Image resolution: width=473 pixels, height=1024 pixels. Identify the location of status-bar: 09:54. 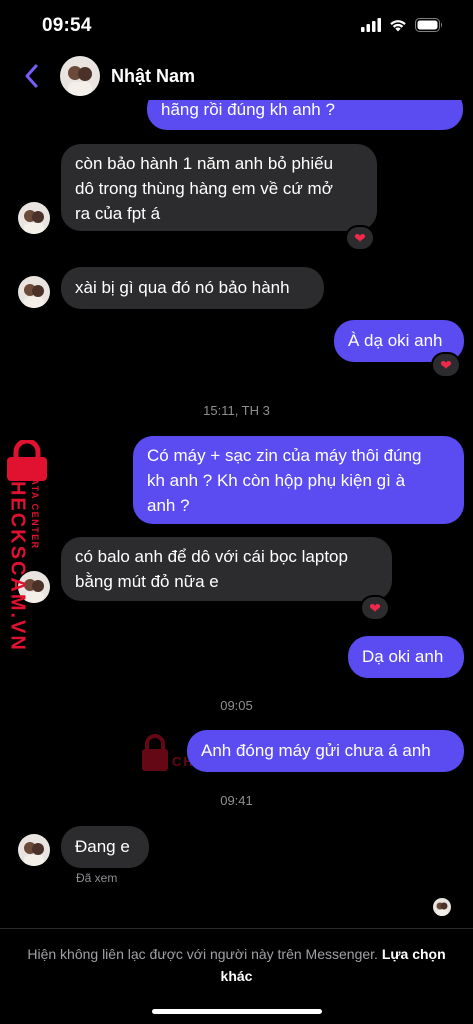
(236, 26).